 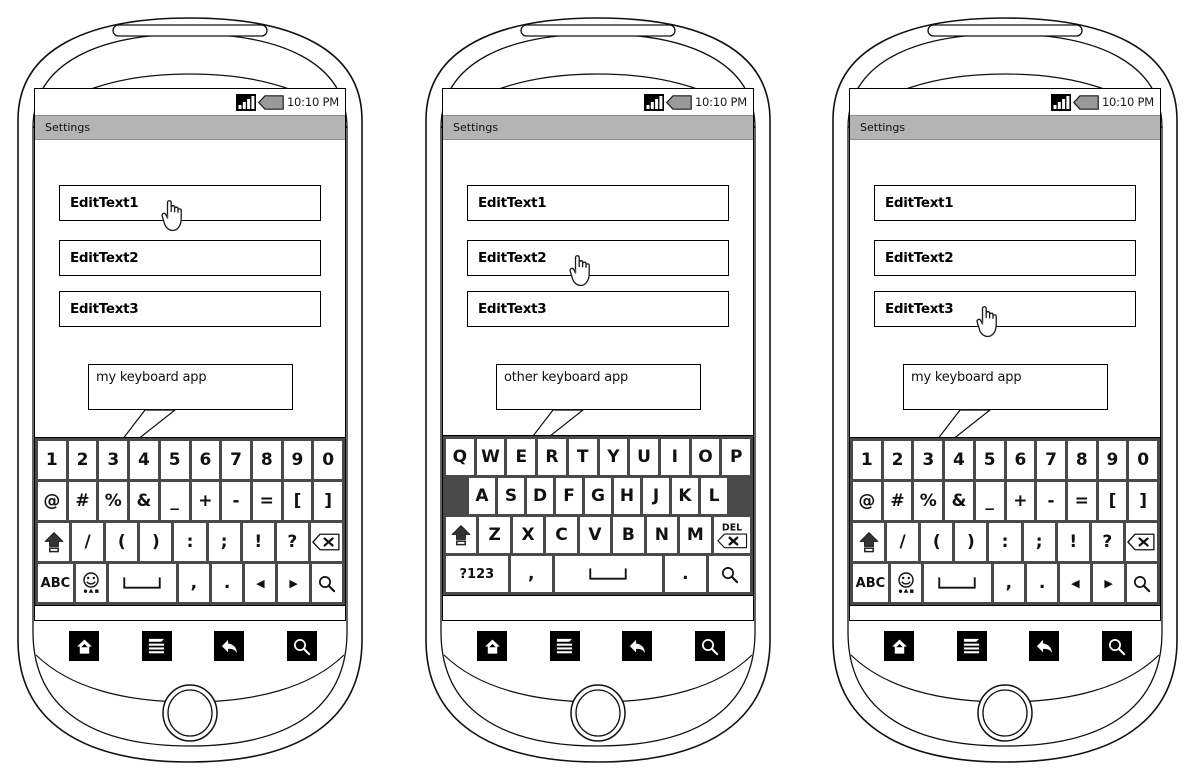 I want to click on key-period: ., so click(x=685, y=574).